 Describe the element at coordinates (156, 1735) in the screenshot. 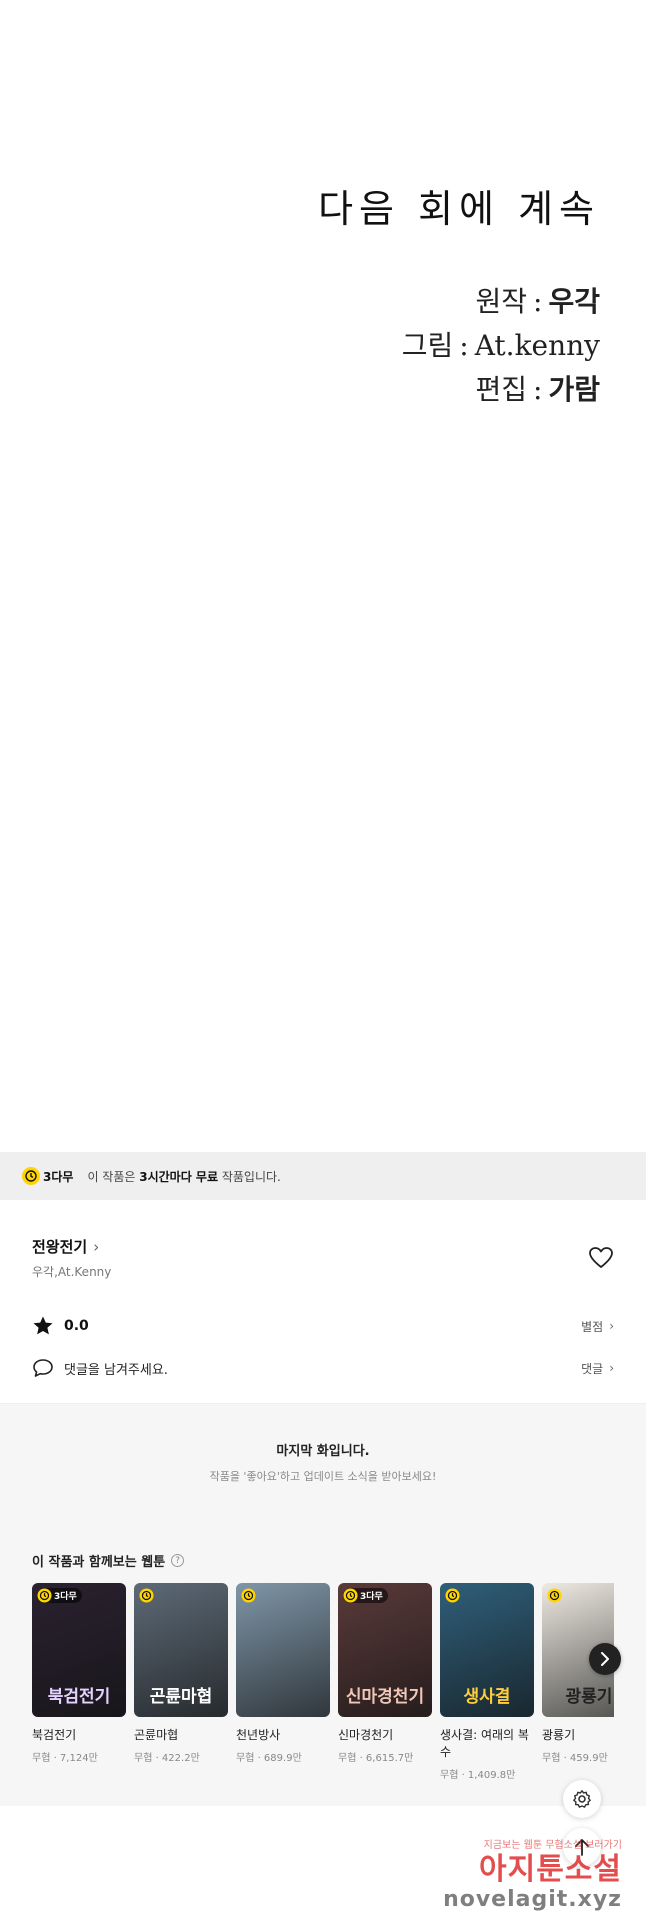

I see `recommendation-title: 곤륜마협` at that location.